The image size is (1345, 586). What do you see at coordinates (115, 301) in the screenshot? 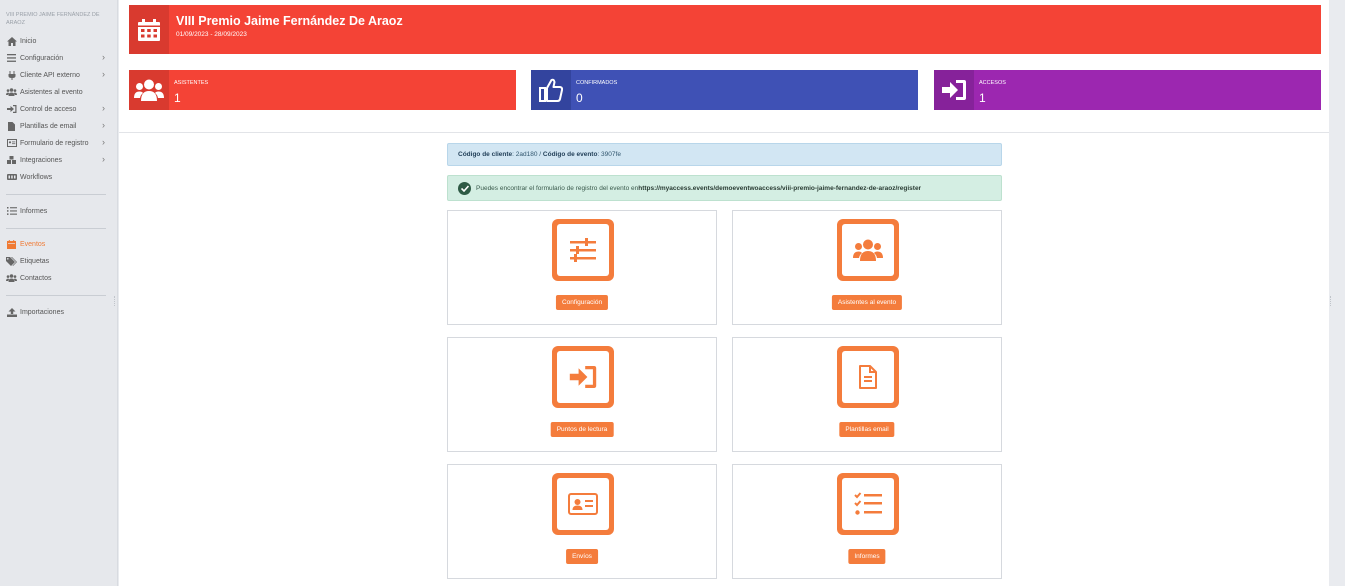
I see `sidebar-resize-handle` at bounding box center [115, 301].